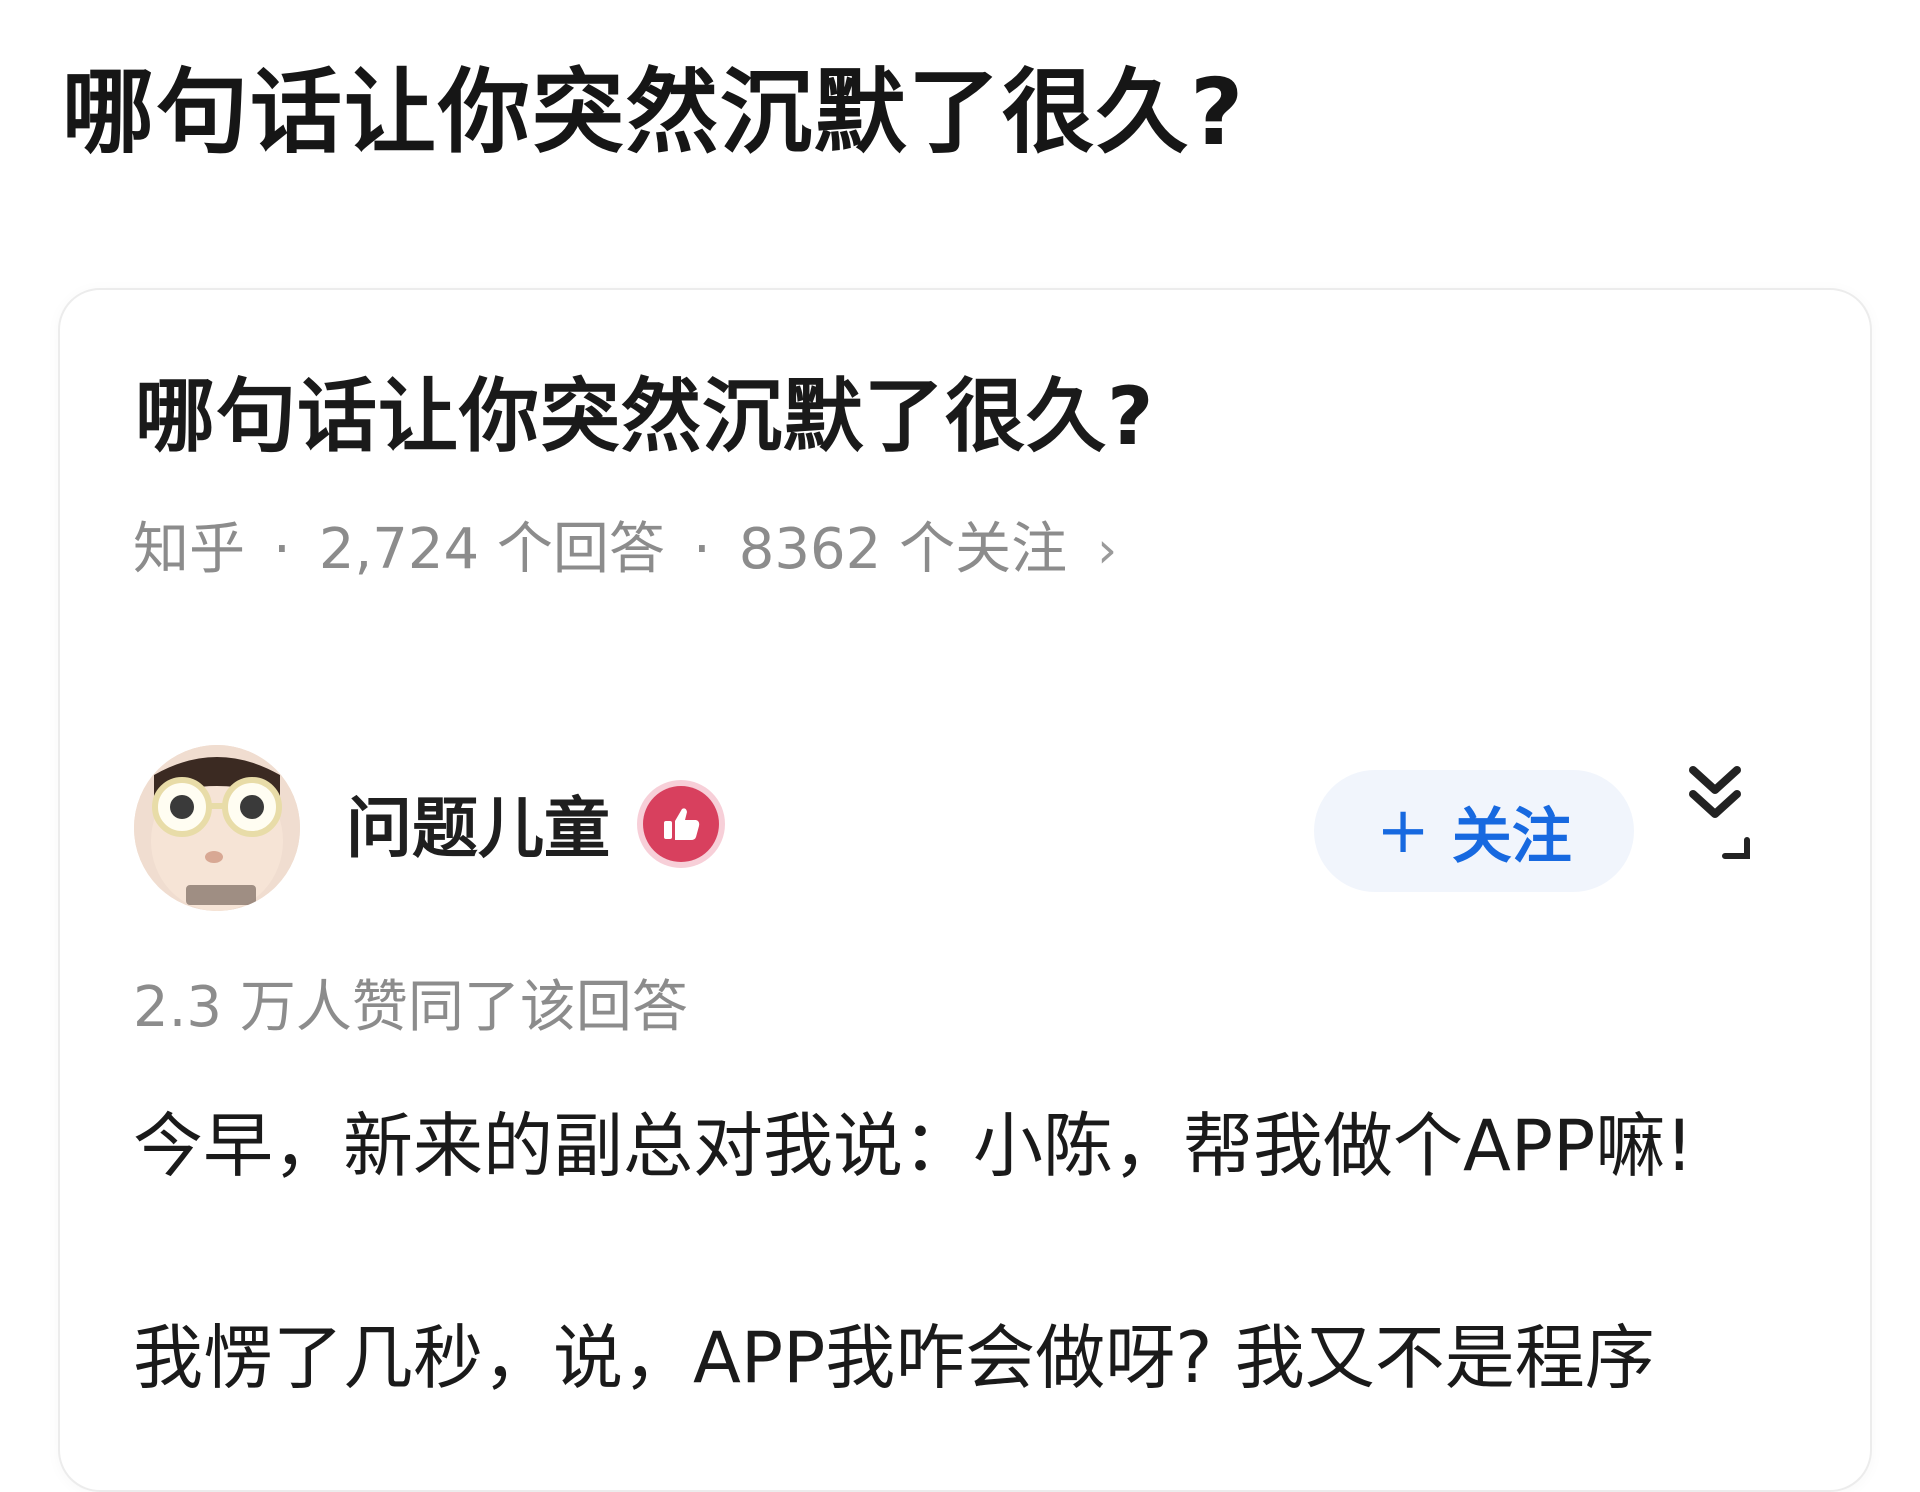  What do you see at coordinates (1403, 831) in the screenshot?
I see `plus-icon: +` at bounding box center [1403, 831].